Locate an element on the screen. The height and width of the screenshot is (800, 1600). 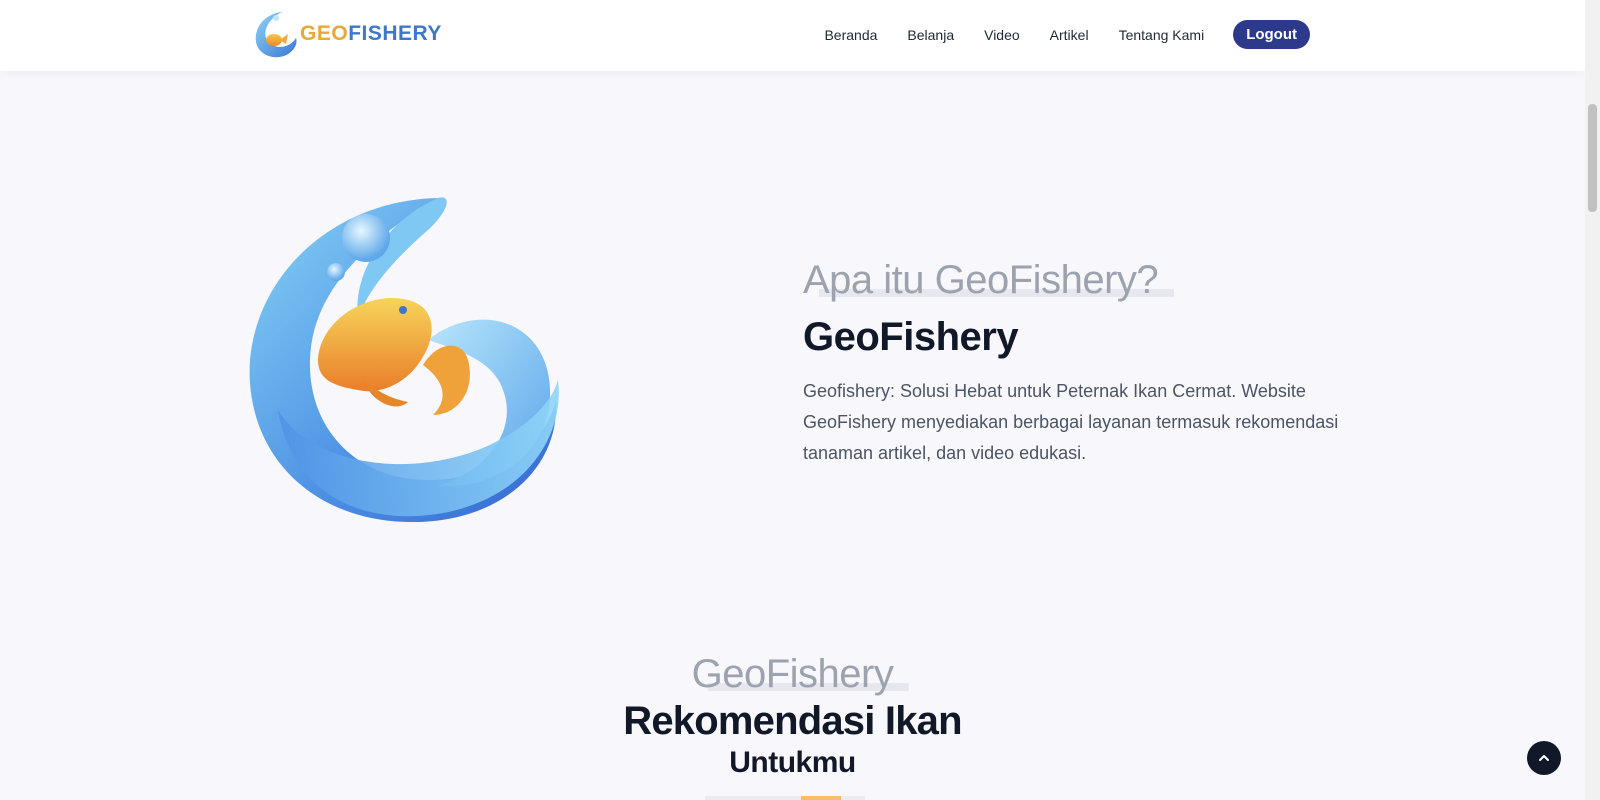
nav-link-tentang-kami: Tentang Kami is located at coordinates (1162, 35).